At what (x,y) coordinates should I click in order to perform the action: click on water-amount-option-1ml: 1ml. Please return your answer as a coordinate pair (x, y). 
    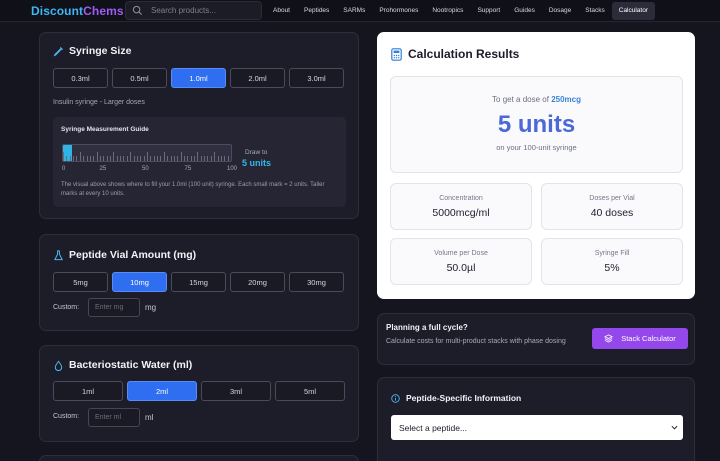
    Looking at the image, I should click on (88, 391).